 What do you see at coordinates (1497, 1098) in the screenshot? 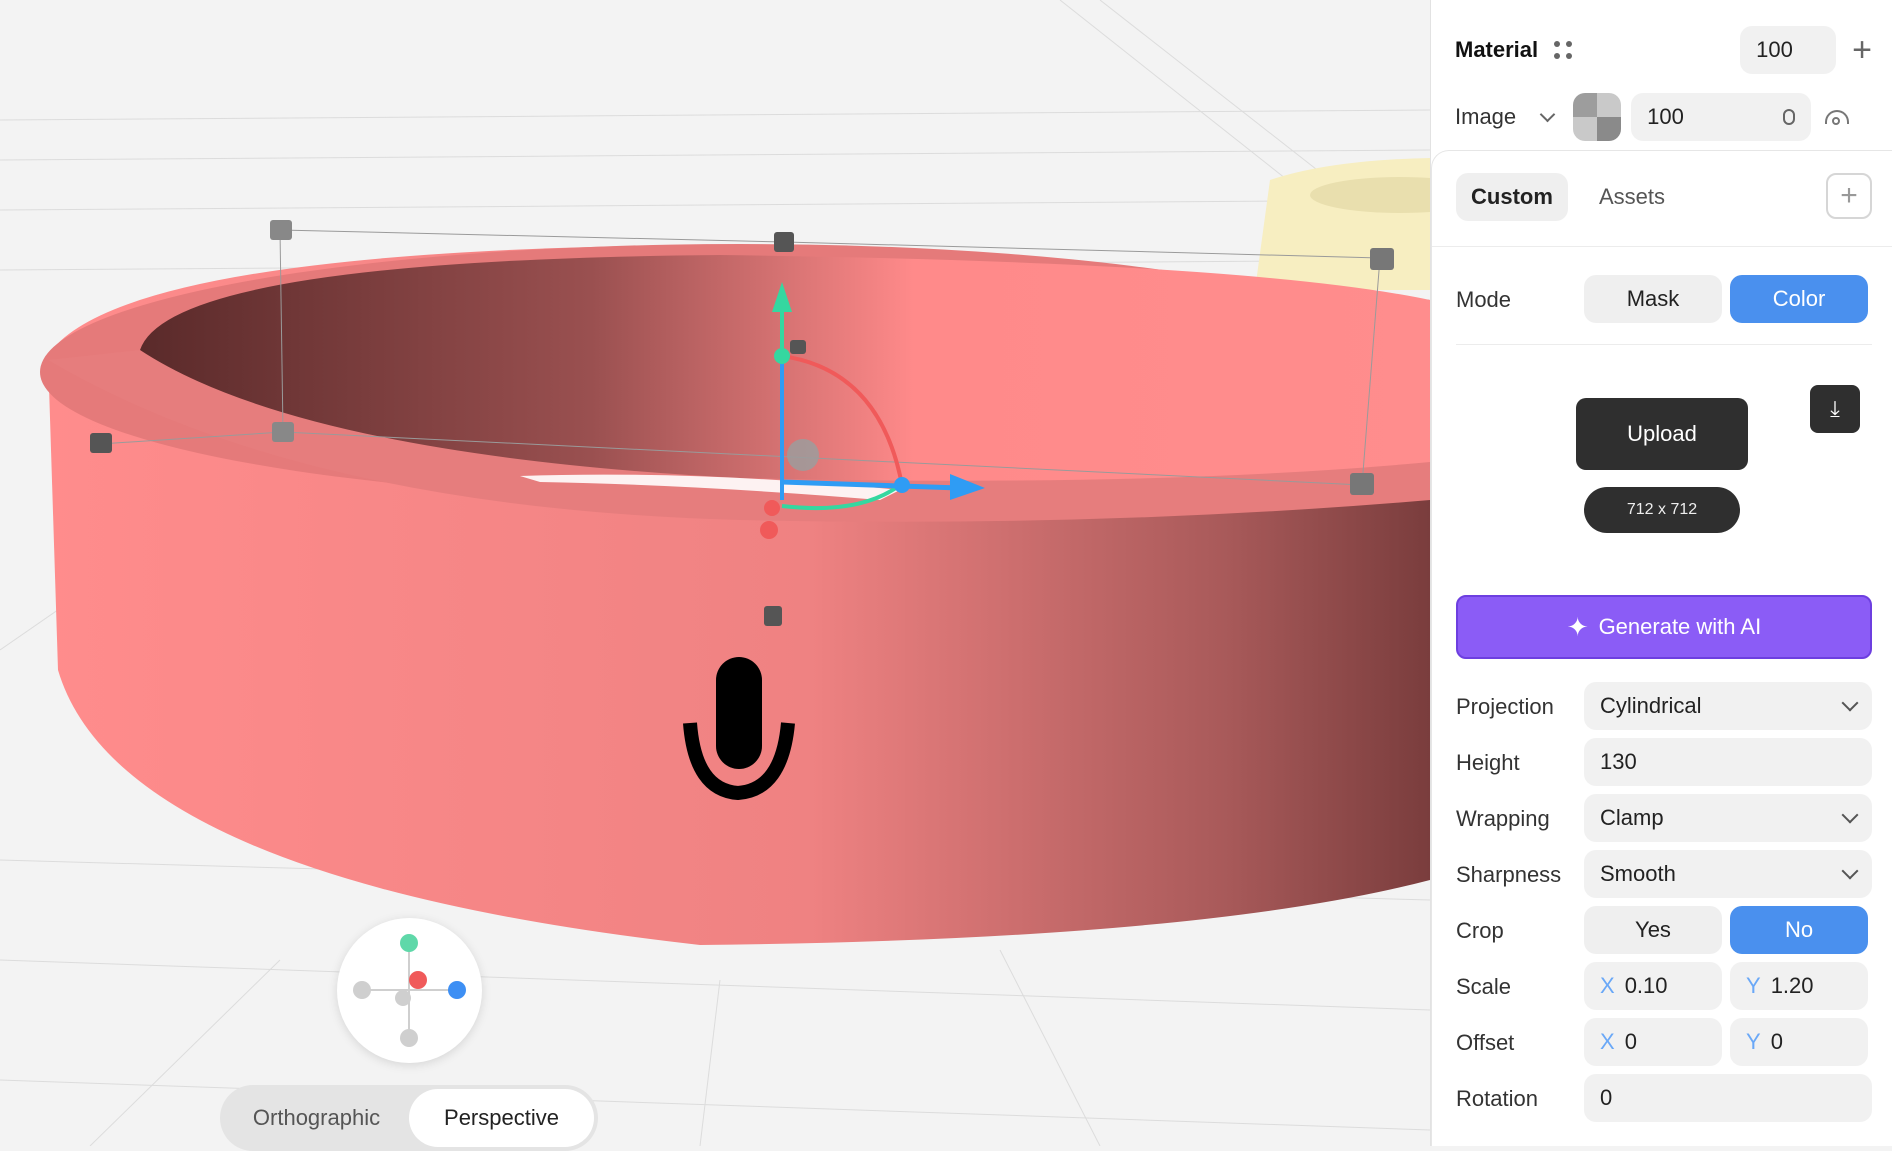
I see `rotation-label: Rotation` at bounding box center [1497, 1098].